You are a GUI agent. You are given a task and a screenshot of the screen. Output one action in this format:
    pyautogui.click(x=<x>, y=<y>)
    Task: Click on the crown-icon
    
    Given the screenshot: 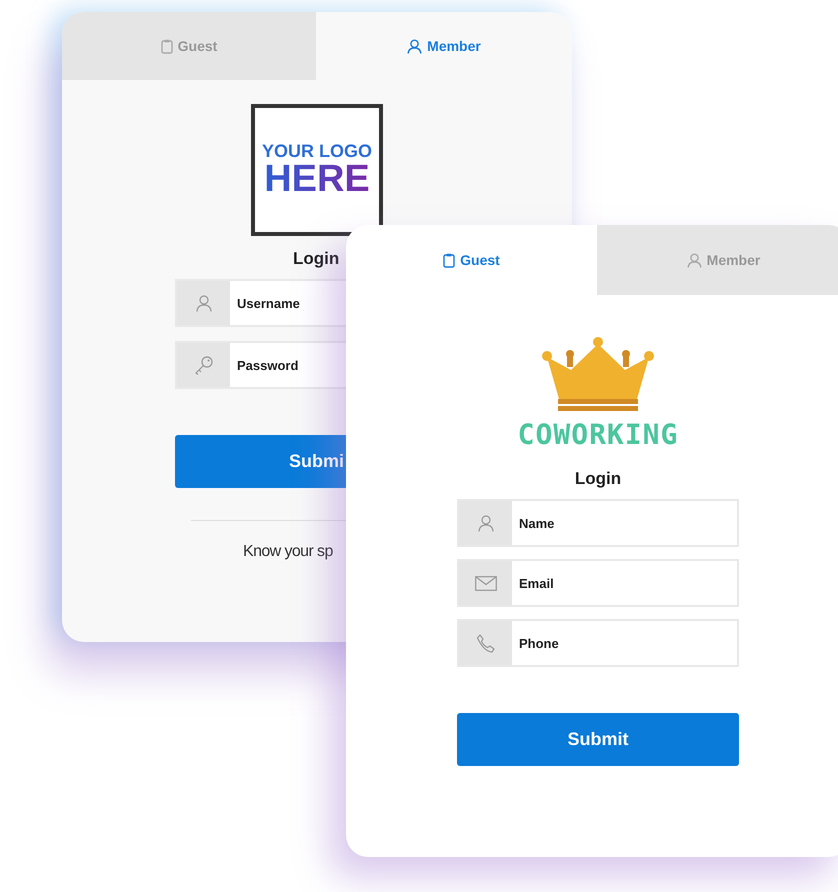 What is the action you would take?
    pyautogui.click(x=598, y=375)
    